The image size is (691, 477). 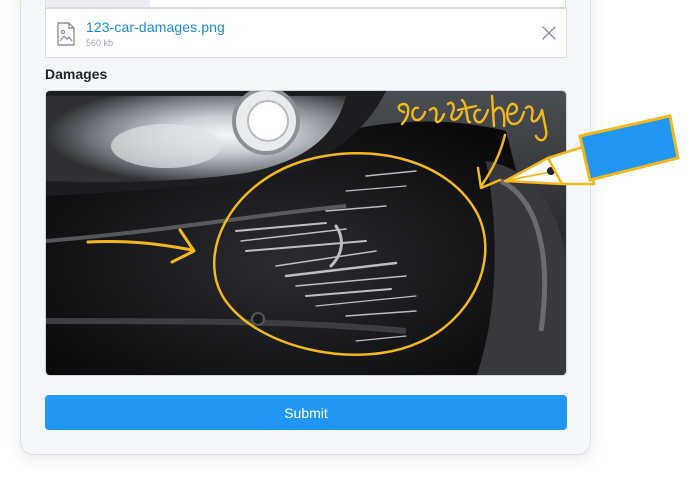 What do you see at coordinates (306, 412) in the screenshot?
I see `submit-button: Submit` at bounding box center [306, 412].